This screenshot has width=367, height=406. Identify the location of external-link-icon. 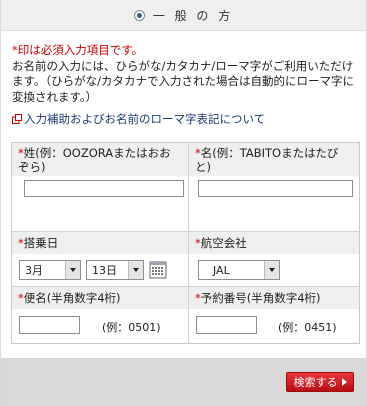
(17, 119).